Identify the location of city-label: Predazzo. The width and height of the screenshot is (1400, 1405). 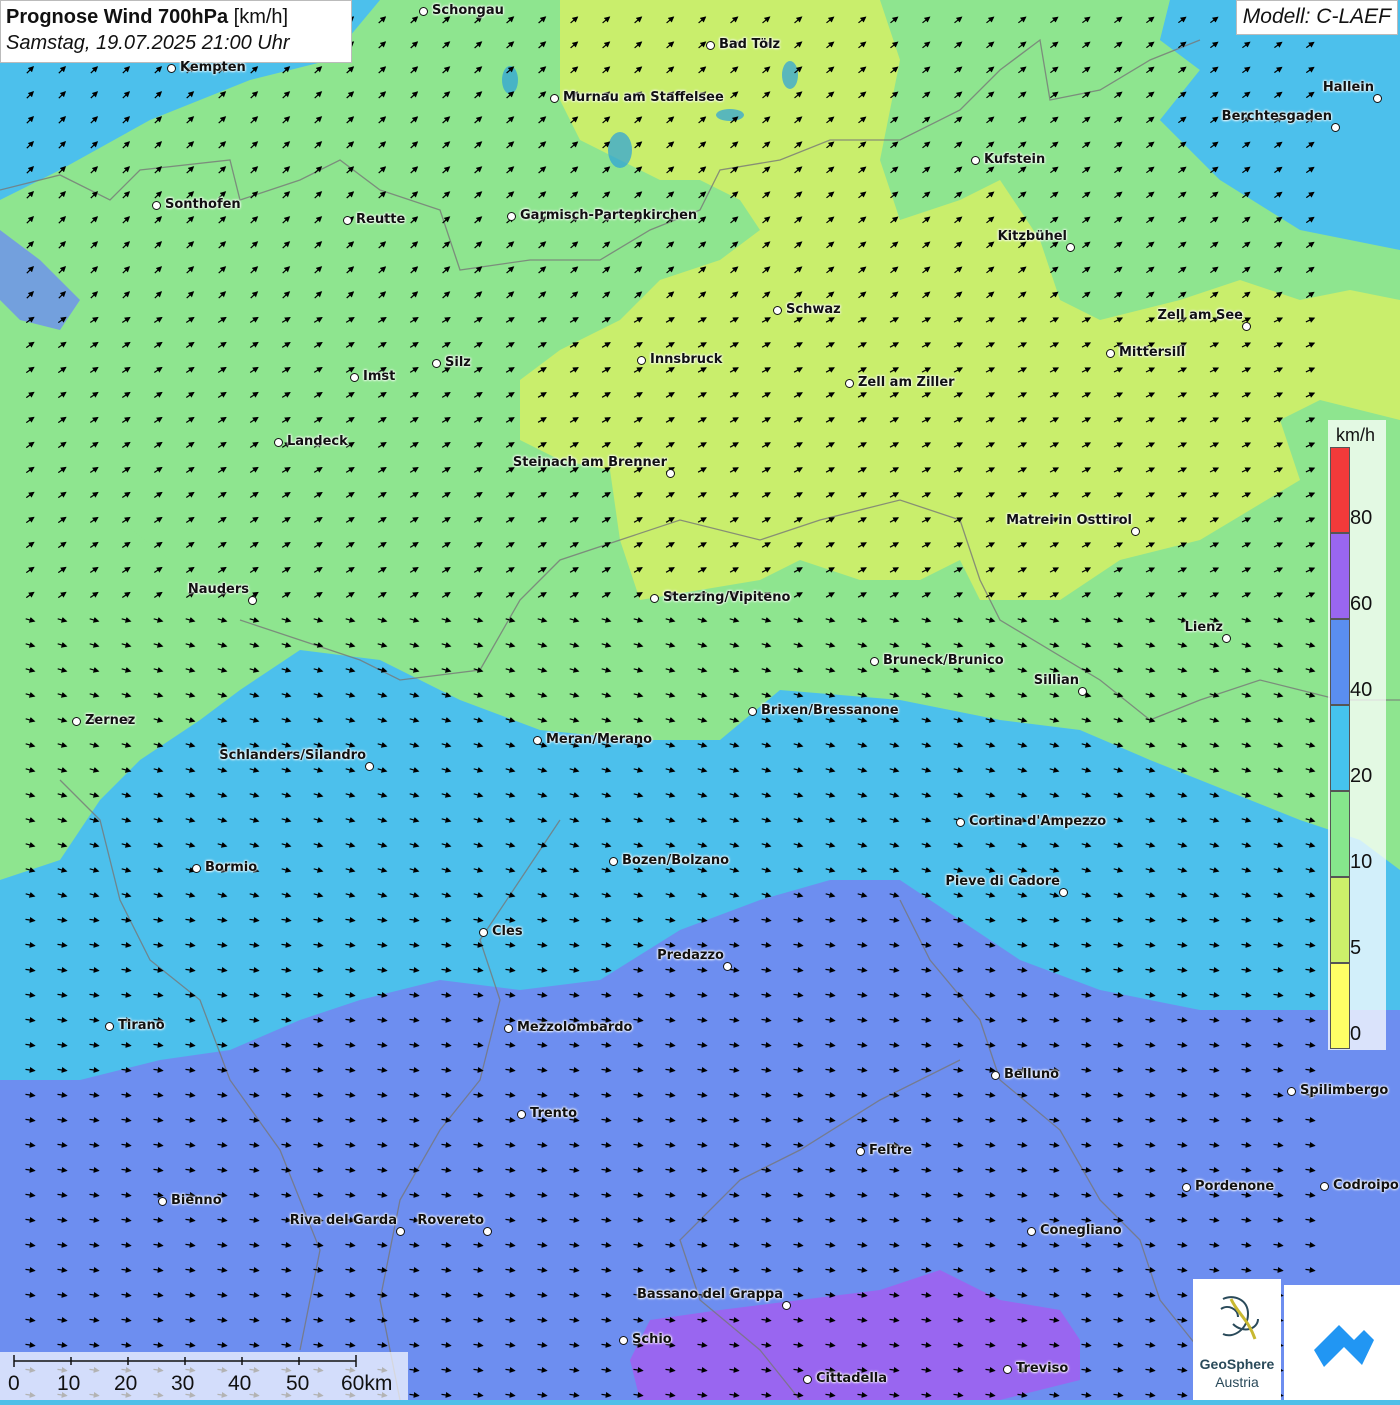
(690, 955).